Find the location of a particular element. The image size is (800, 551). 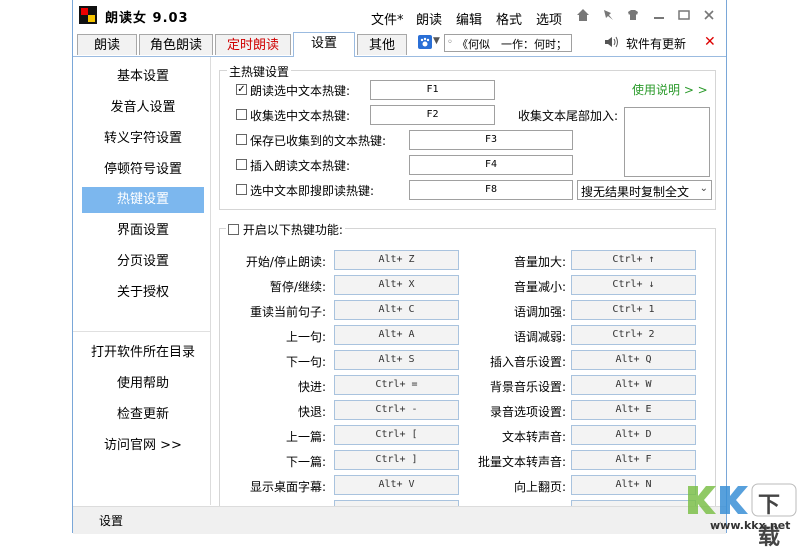

left-key-2: Alt+ C is located at coordinates (396, 310).